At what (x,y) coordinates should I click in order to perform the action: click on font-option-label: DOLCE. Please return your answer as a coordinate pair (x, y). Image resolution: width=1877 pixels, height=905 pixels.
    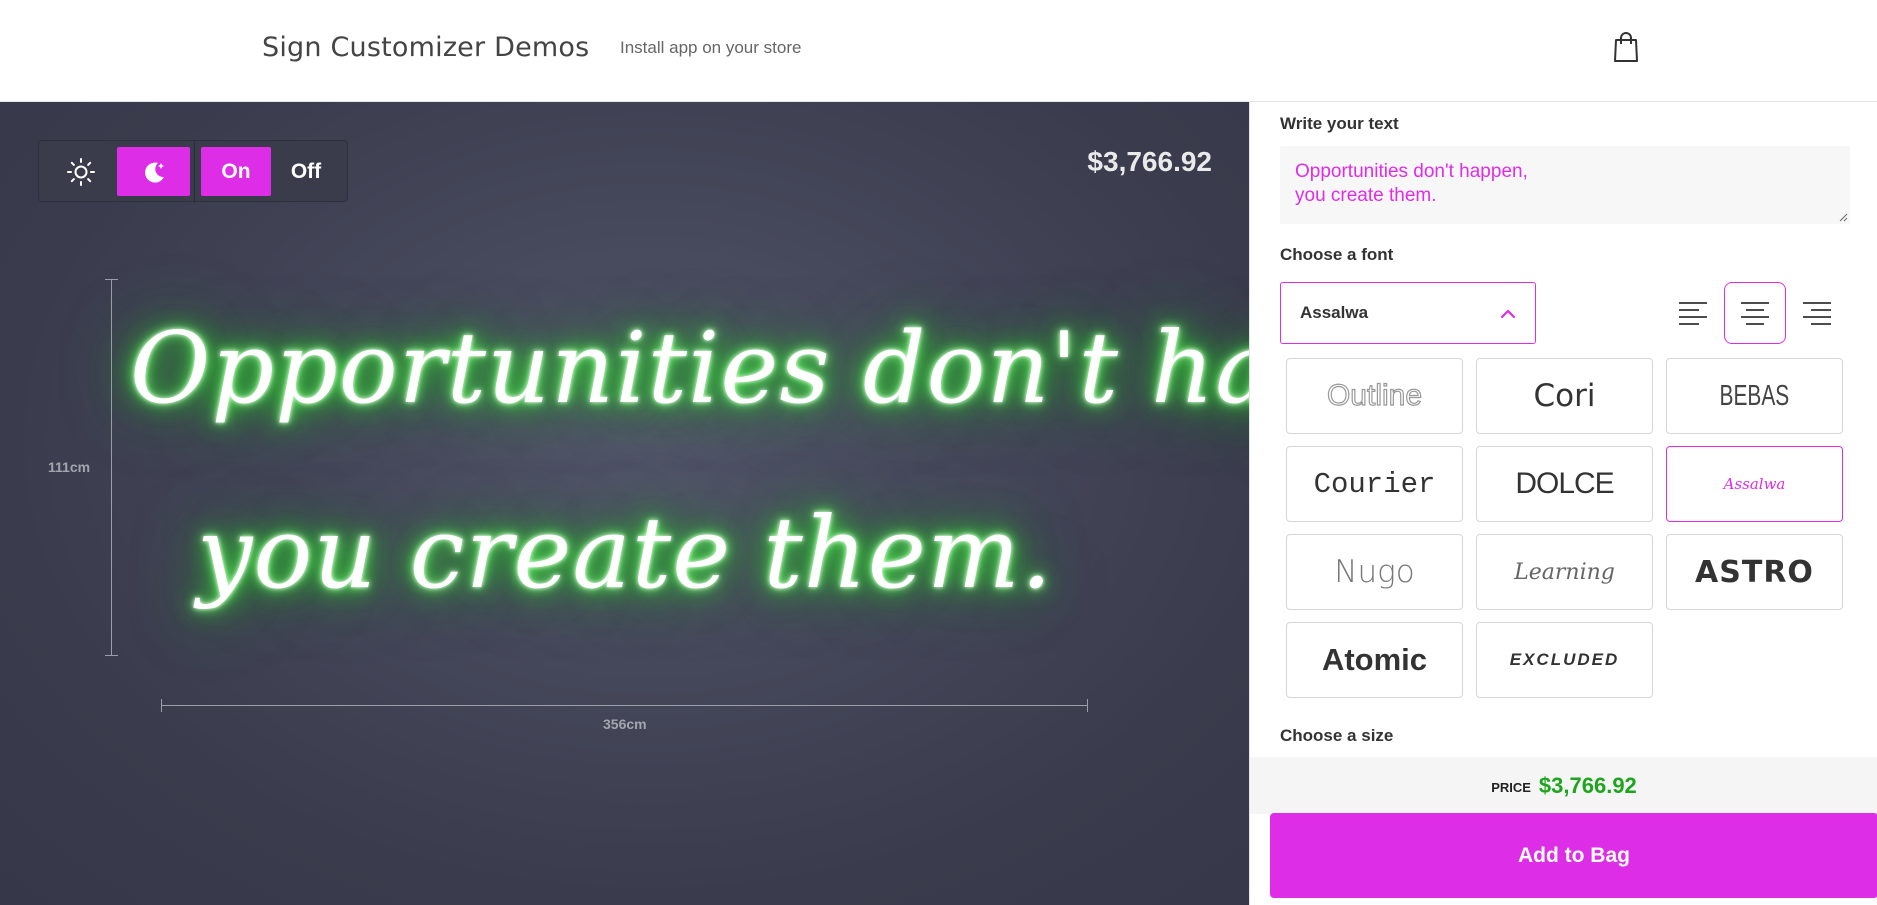
    Looking at the image, I should click on (1564, 483).